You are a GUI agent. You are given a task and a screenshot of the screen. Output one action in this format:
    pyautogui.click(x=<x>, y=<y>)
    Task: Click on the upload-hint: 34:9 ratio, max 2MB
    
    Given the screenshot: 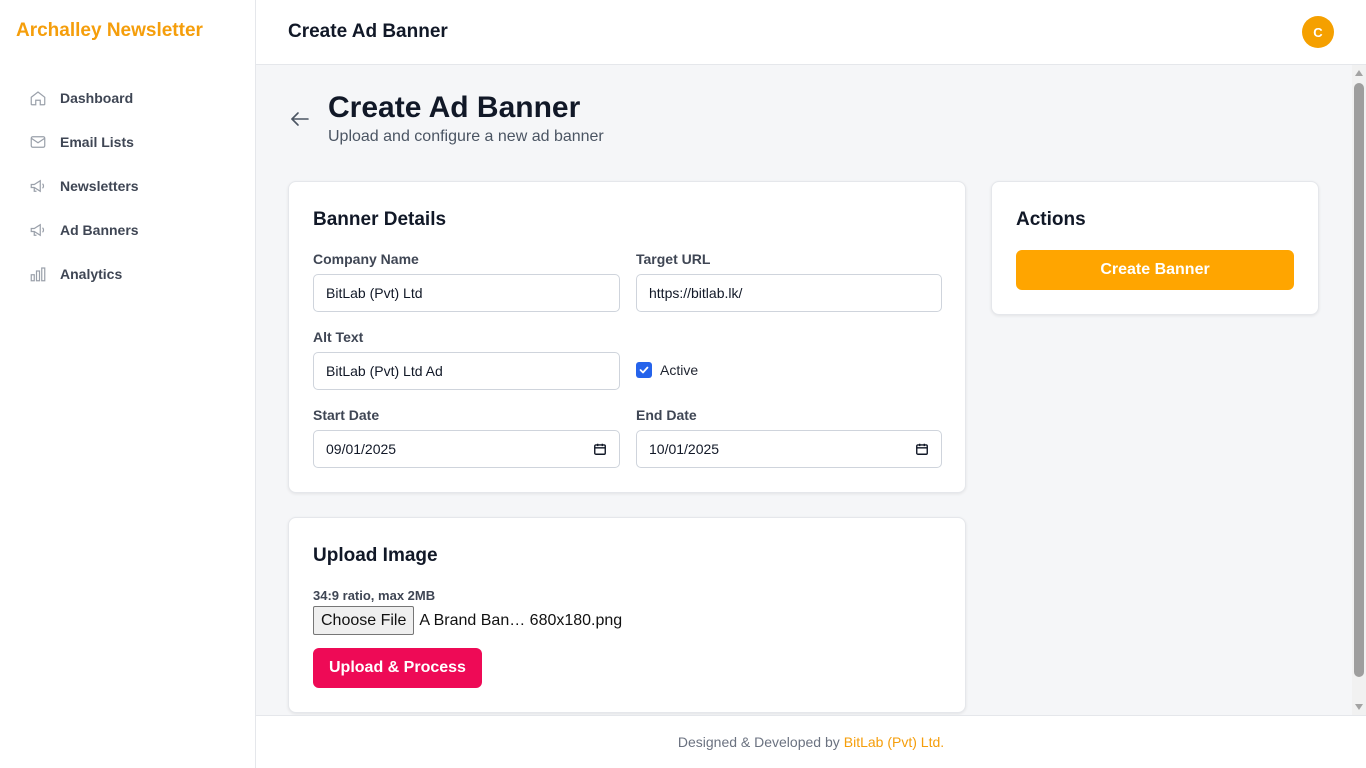 What is the action you would take?
    pyautogui.click(x=374, y=595)
    